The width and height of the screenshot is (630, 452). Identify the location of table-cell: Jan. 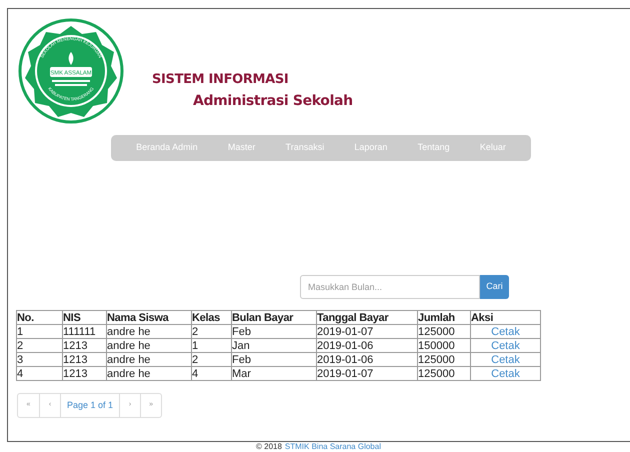
(241, 346).